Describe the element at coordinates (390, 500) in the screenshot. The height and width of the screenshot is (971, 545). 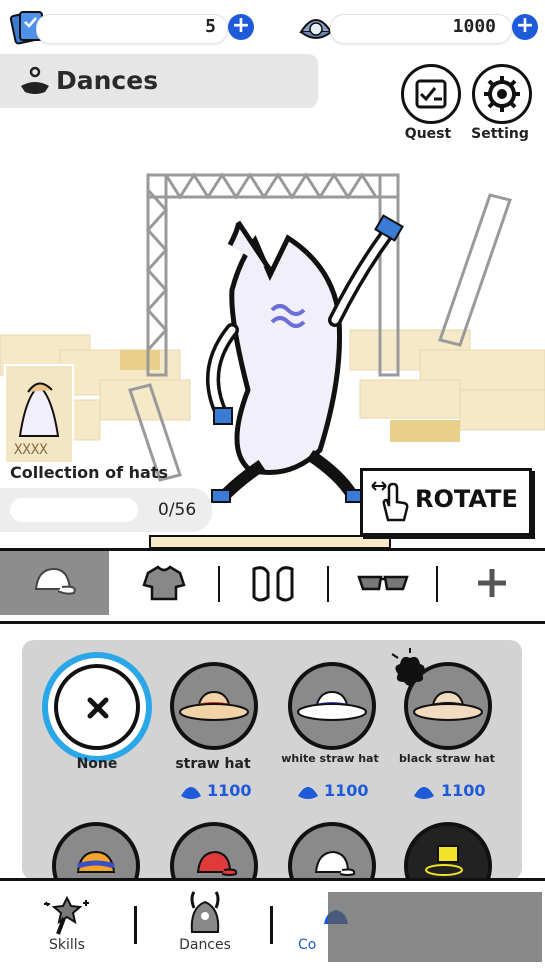
I see `rotate-hand-icon` at that location.